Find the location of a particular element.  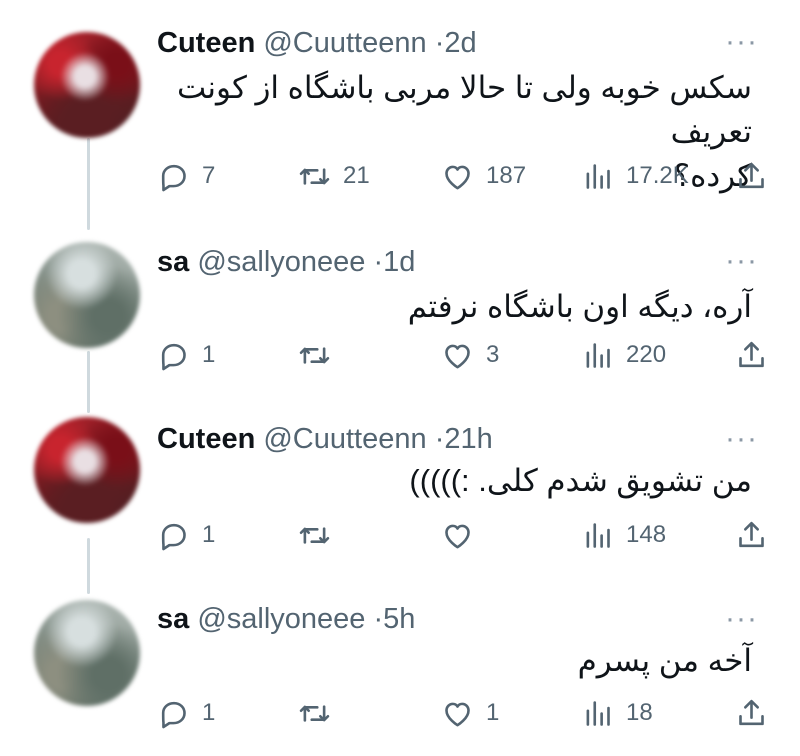

view-count: 220 is located at coordinates (646, 354).